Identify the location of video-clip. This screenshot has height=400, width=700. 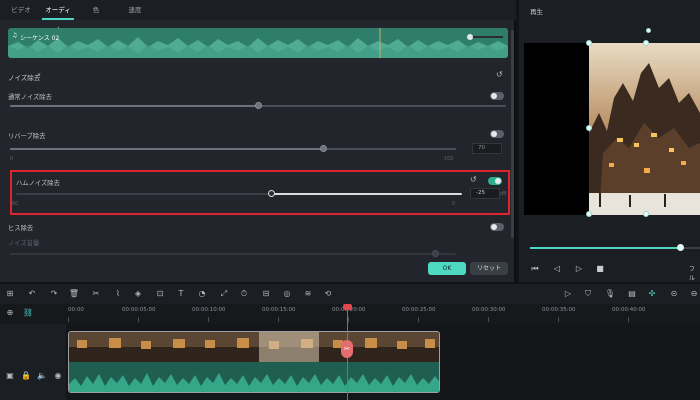
(254, 362).